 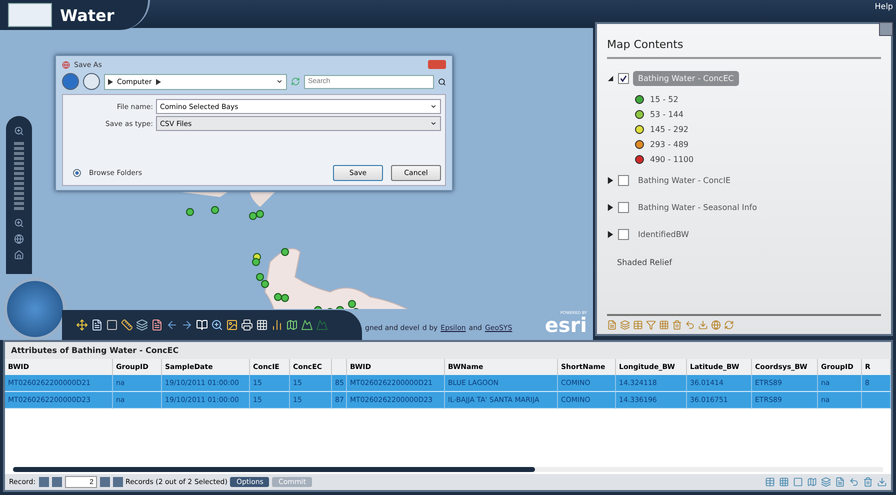 What do you see at coordinates (274, 469) in the screenshot?
I see `scrollbar-thumb` at bounding box center [274, 469].